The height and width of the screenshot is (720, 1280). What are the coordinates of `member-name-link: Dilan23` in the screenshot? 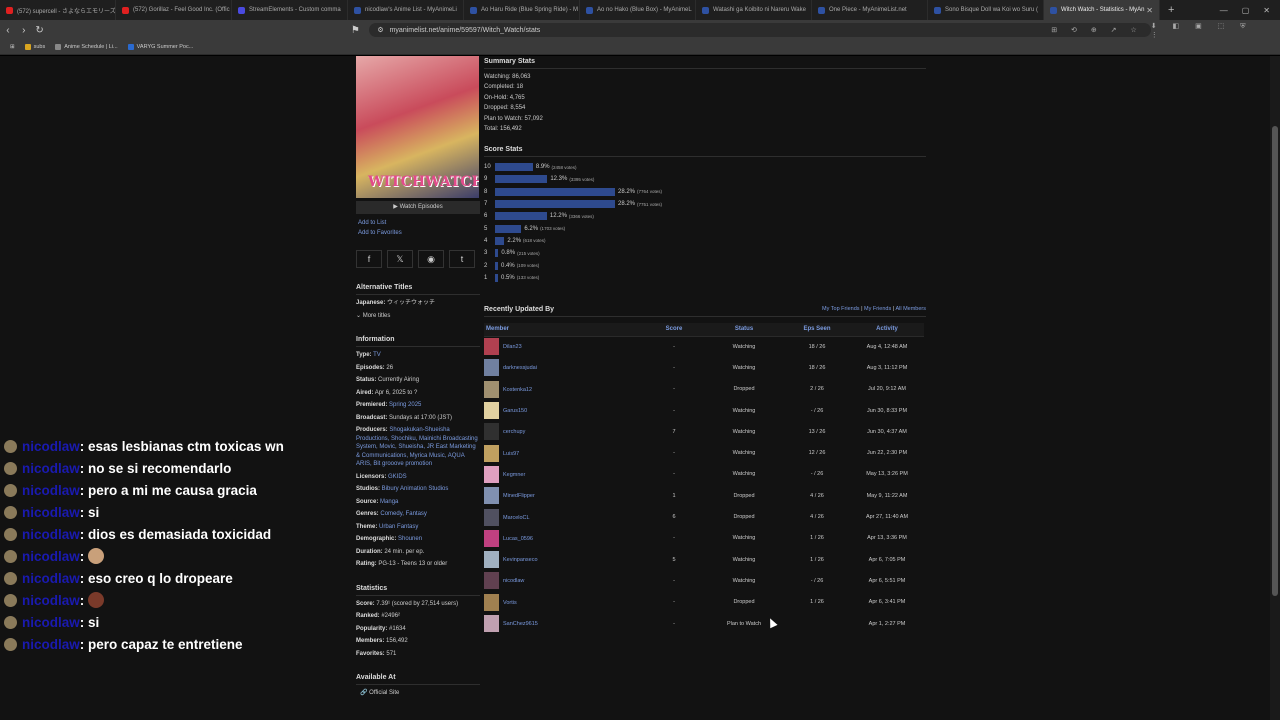 It's located at (512, 347).